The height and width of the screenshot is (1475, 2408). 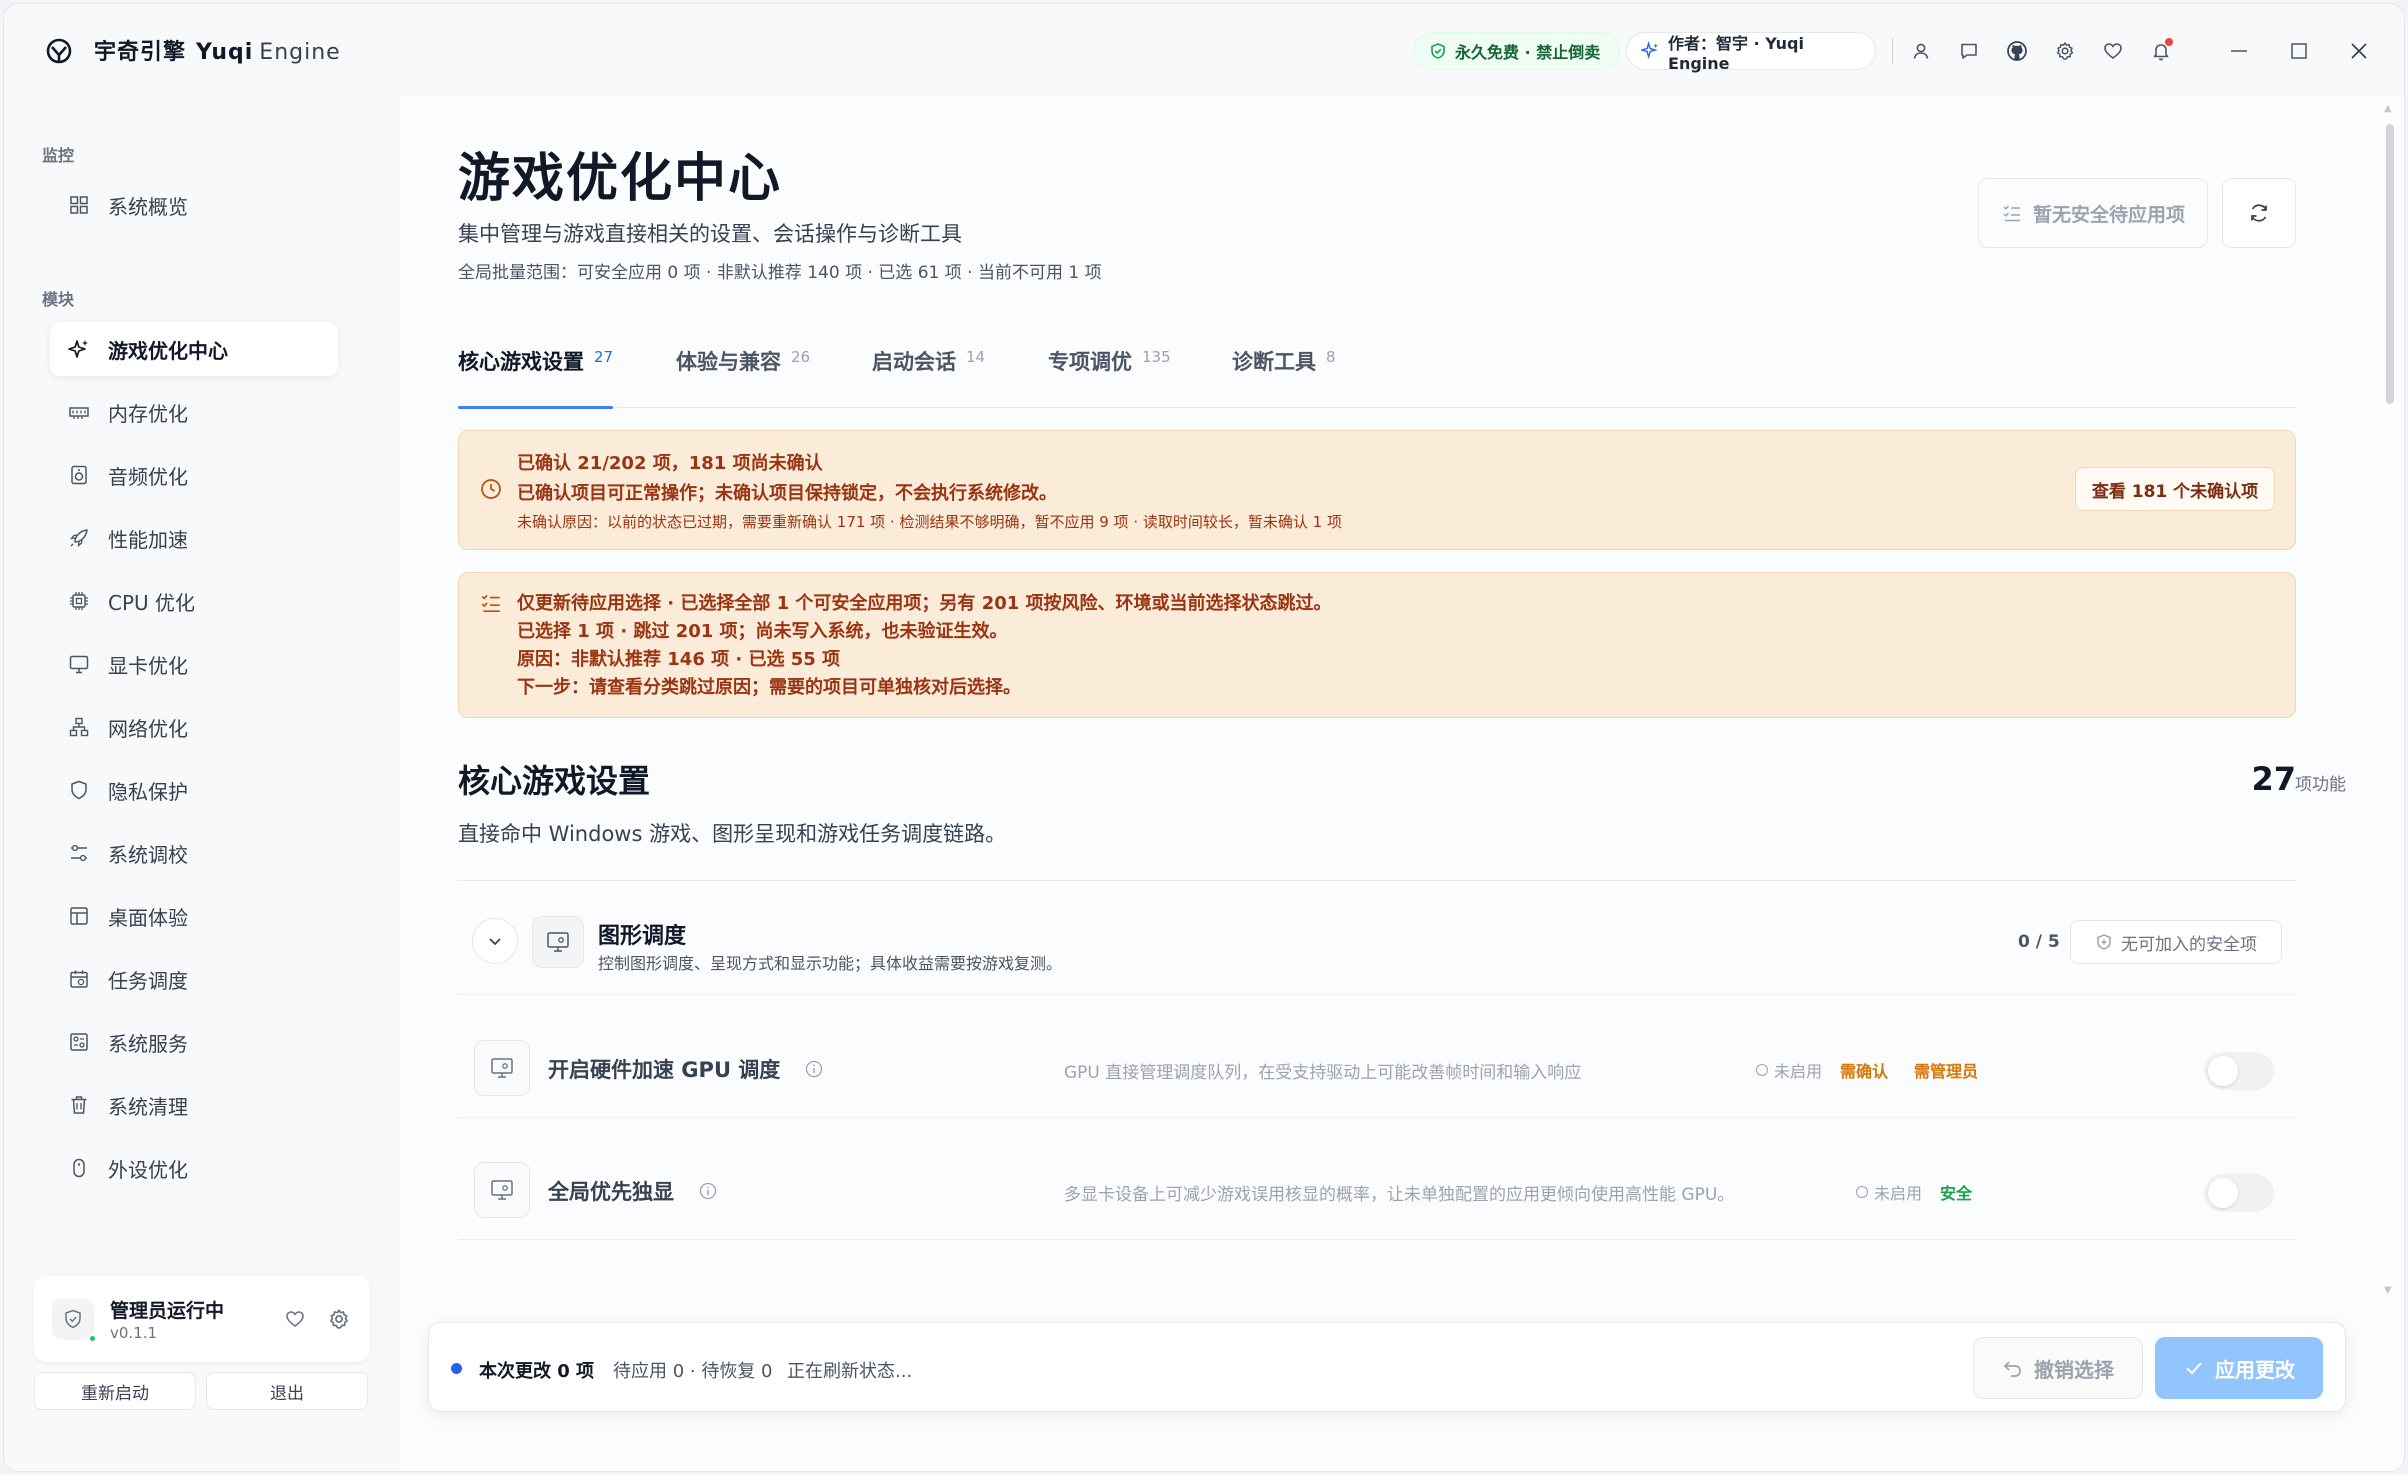 I want to click on refresh-icon, so click(x=2259, y=213).